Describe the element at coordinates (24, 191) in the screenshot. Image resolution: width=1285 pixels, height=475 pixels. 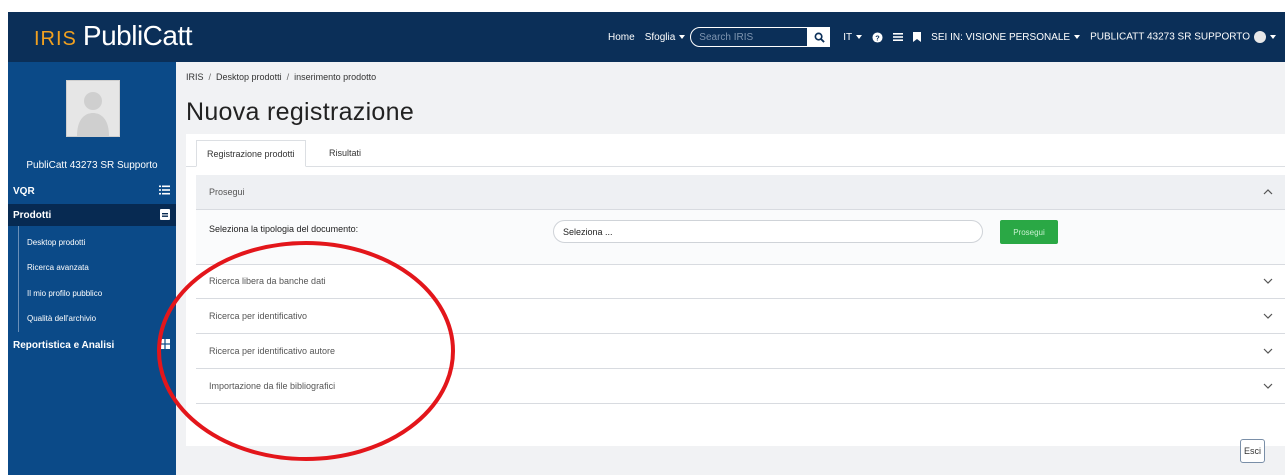
I see `sidebar-item-label: VQR` at that location.